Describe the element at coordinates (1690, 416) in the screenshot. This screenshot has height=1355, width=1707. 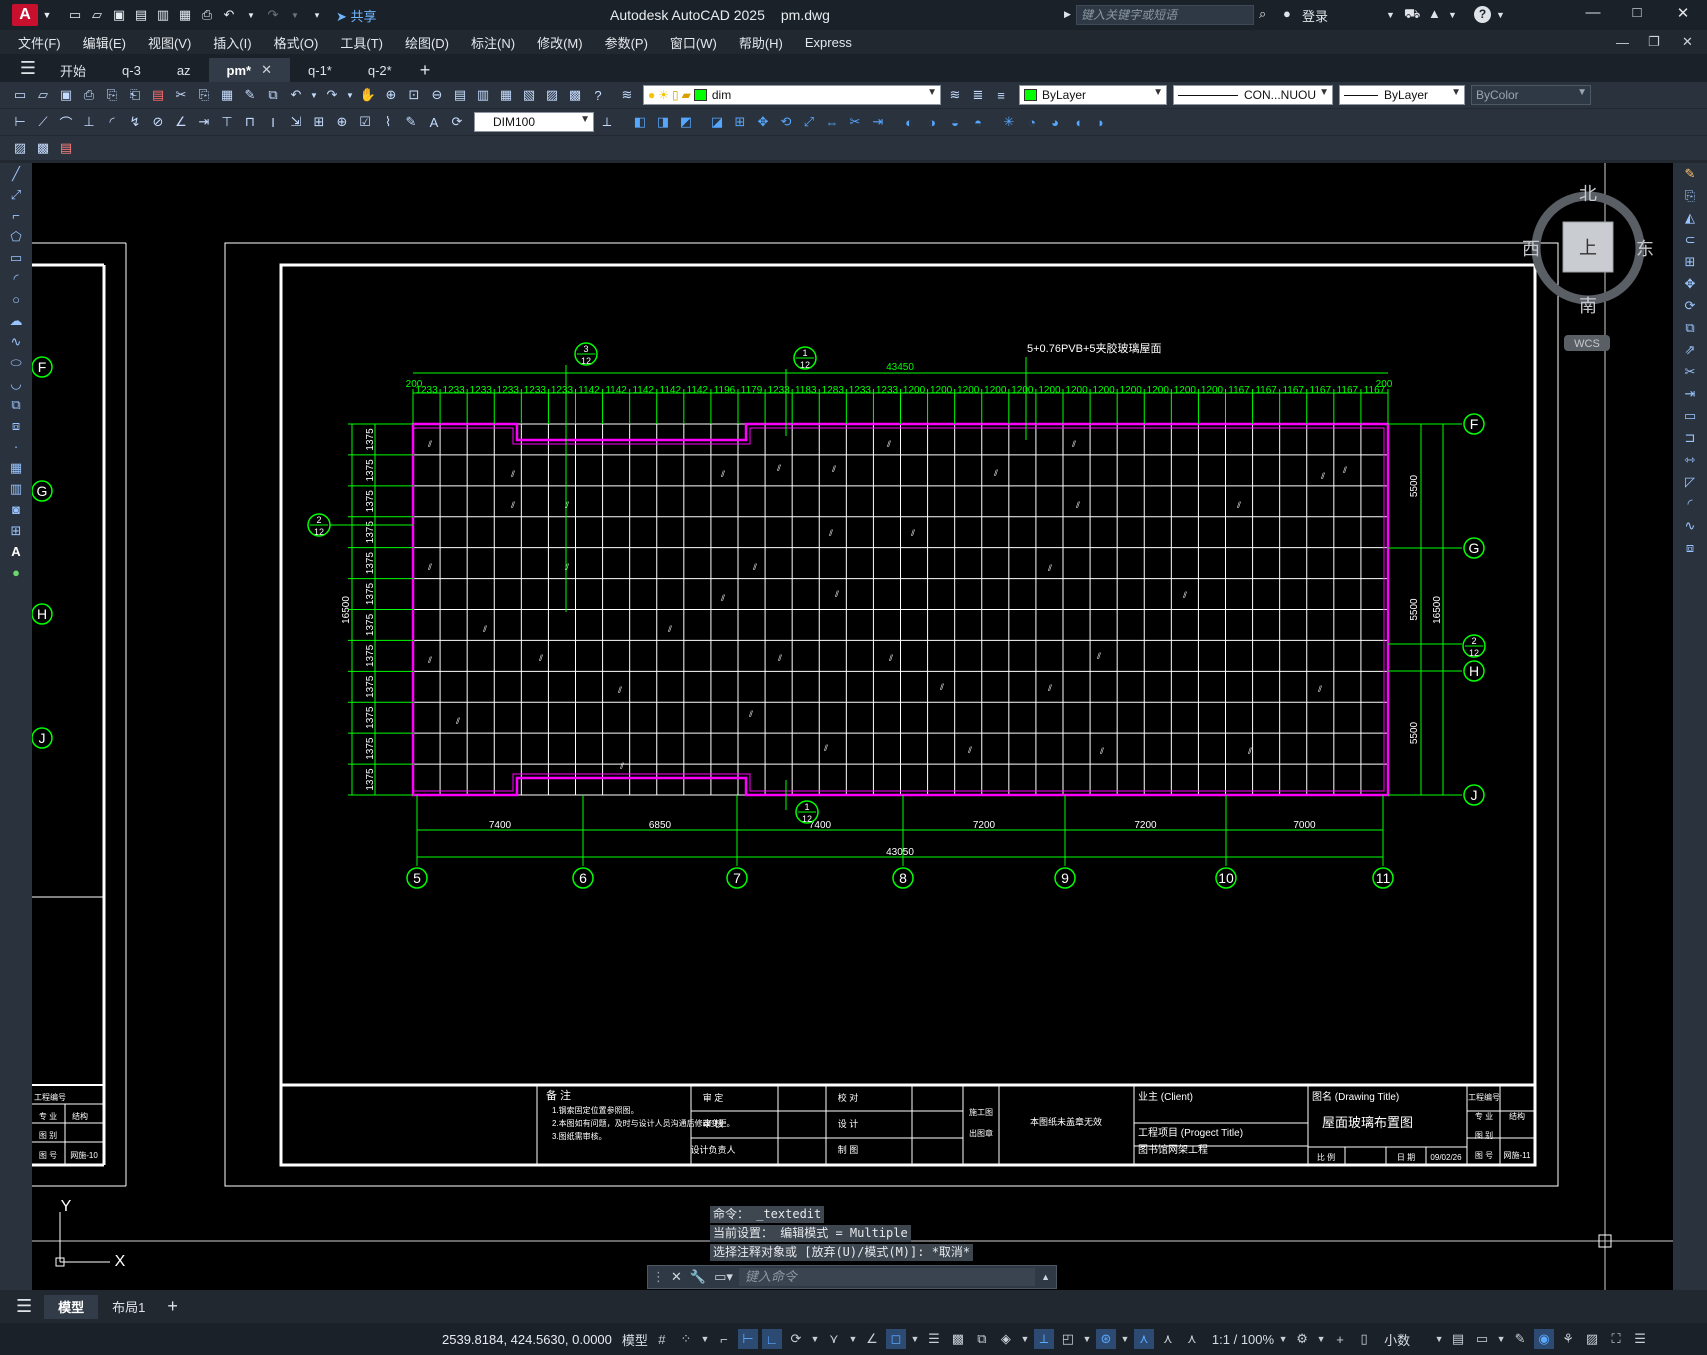
I see `break-point-tool-icon: ▭` at that location.